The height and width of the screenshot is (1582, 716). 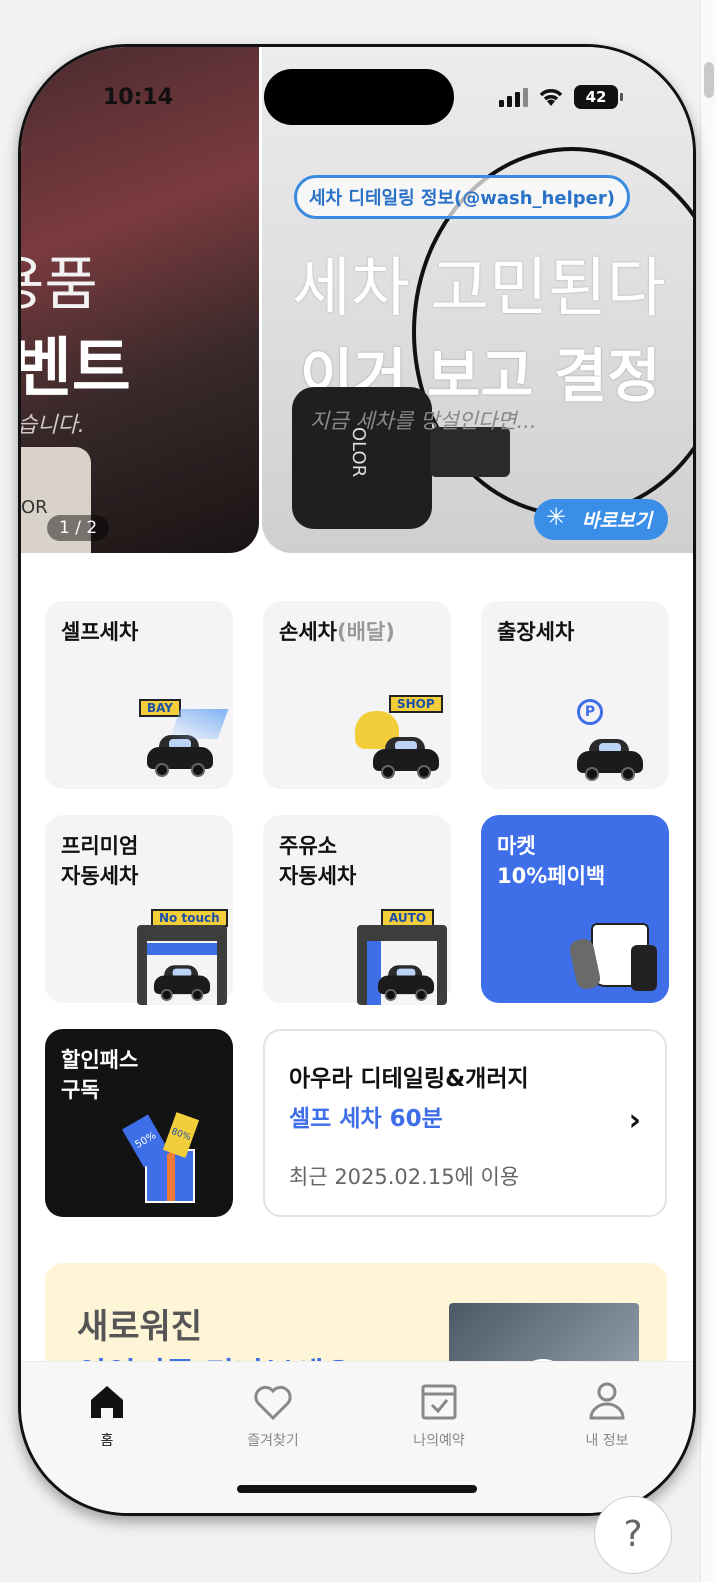 I want to click on browser-scrollbar, so click(x=708, y=791).